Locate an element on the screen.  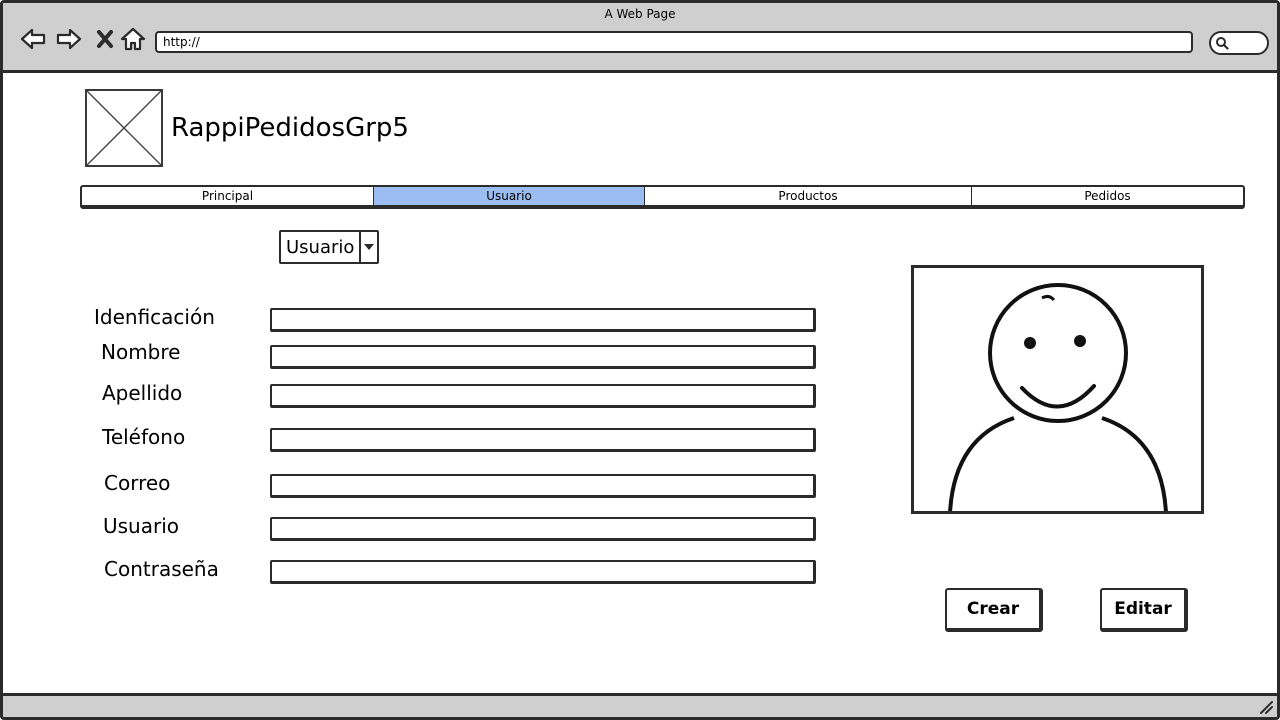
tab-pedidos: Pedidos is located at coordinates (1107, 196).